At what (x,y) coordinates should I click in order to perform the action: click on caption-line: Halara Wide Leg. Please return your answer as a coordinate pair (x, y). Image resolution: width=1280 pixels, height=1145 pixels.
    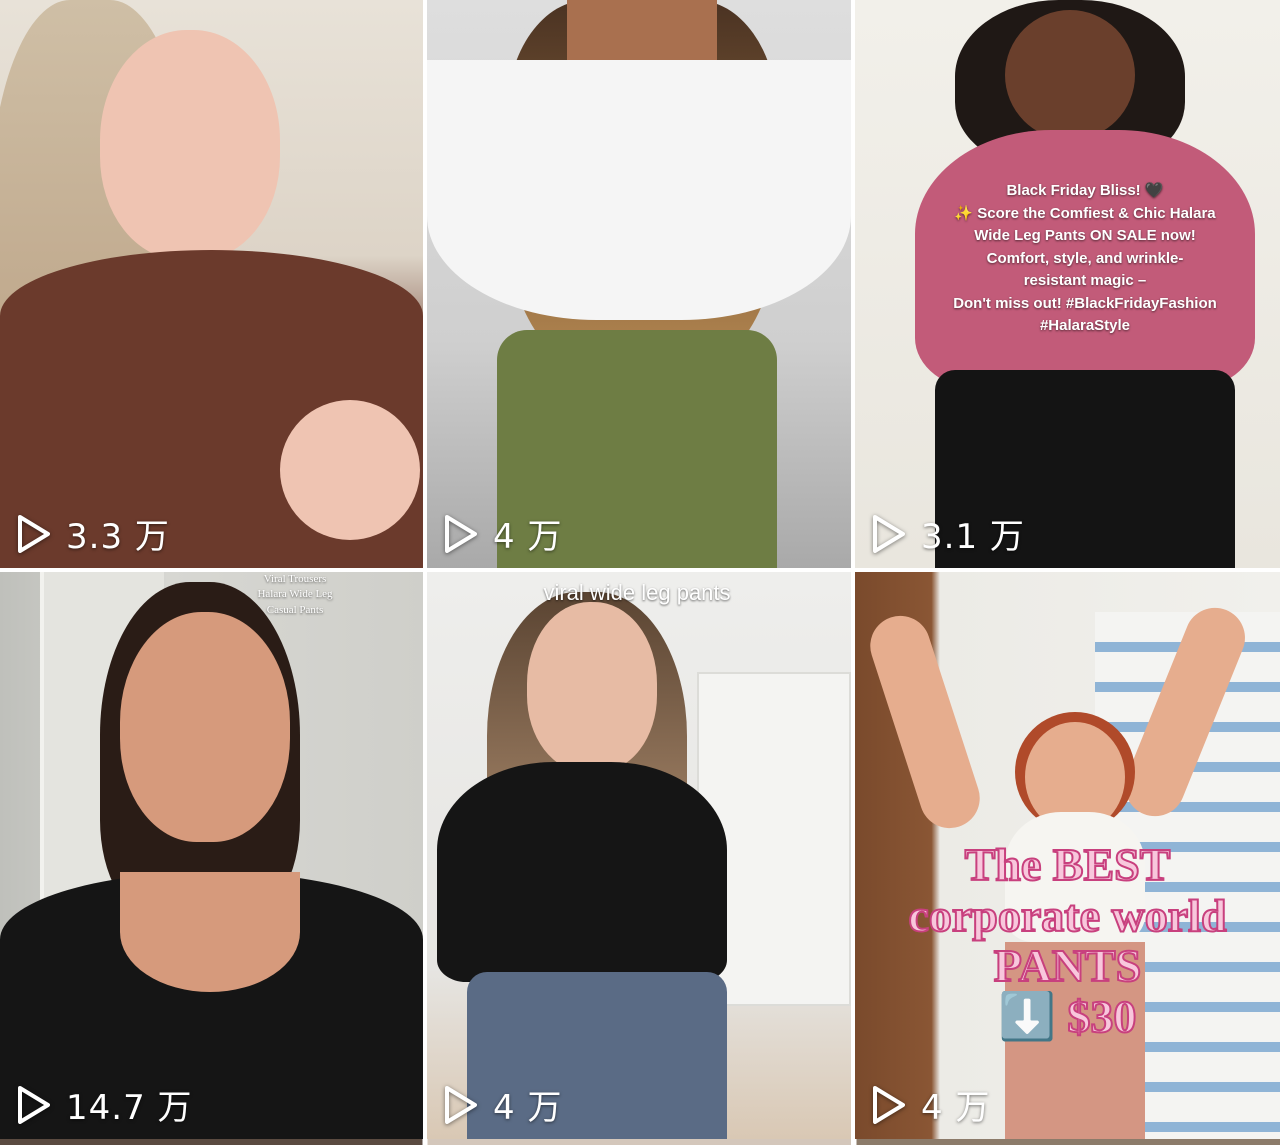
    Looking at the image, I should click on (295, 594).